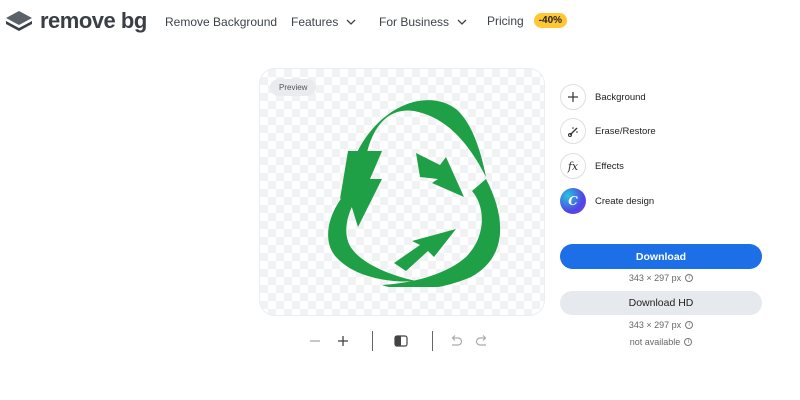 The image size is (800, 400). Describe the element at coordinates (573, 201) in the screenshot. I see `canva-icon: C` at that location.